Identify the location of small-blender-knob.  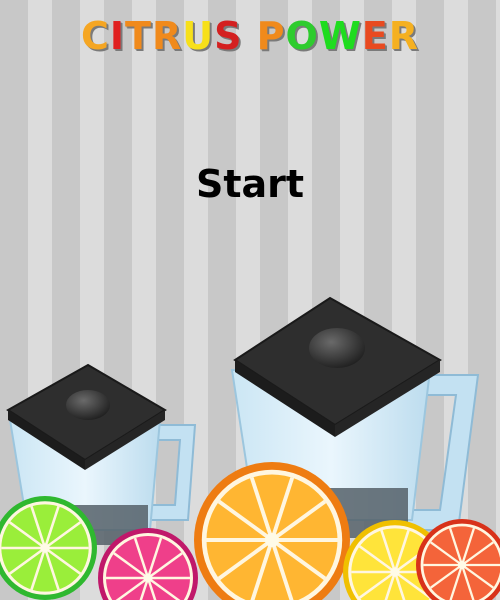
(88, 405).